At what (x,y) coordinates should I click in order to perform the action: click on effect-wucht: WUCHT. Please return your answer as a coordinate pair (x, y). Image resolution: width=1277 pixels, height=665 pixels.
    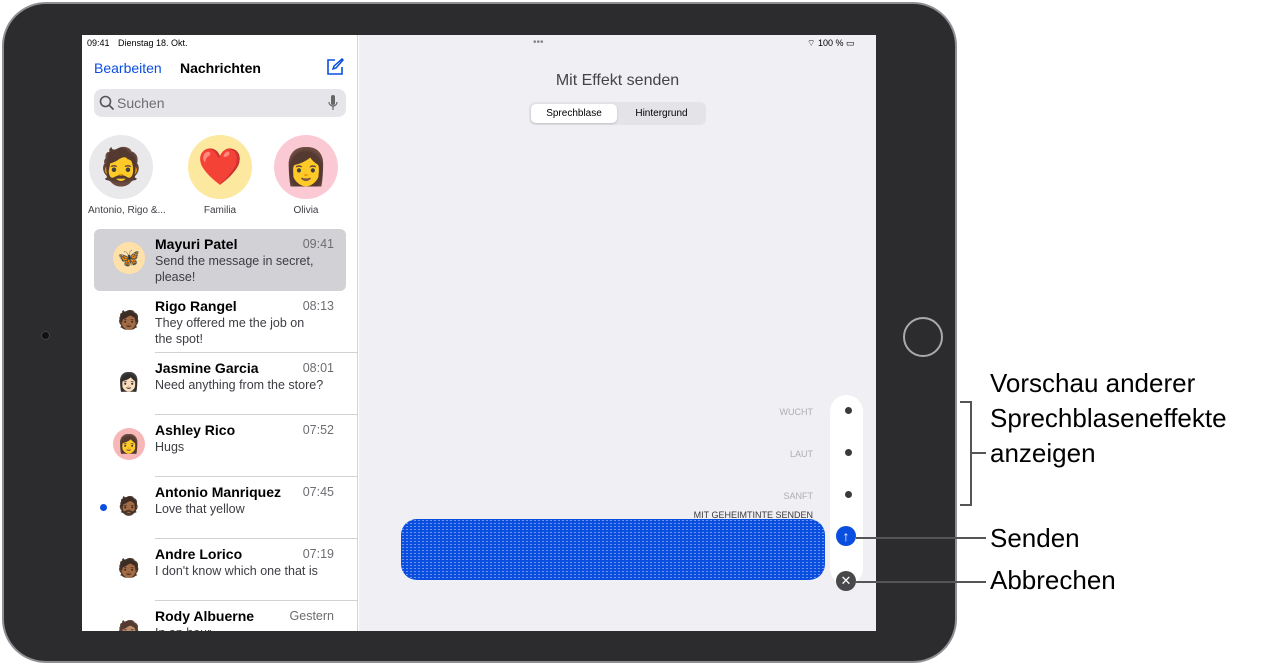
    Looking at the image, I should click on (763, 412).